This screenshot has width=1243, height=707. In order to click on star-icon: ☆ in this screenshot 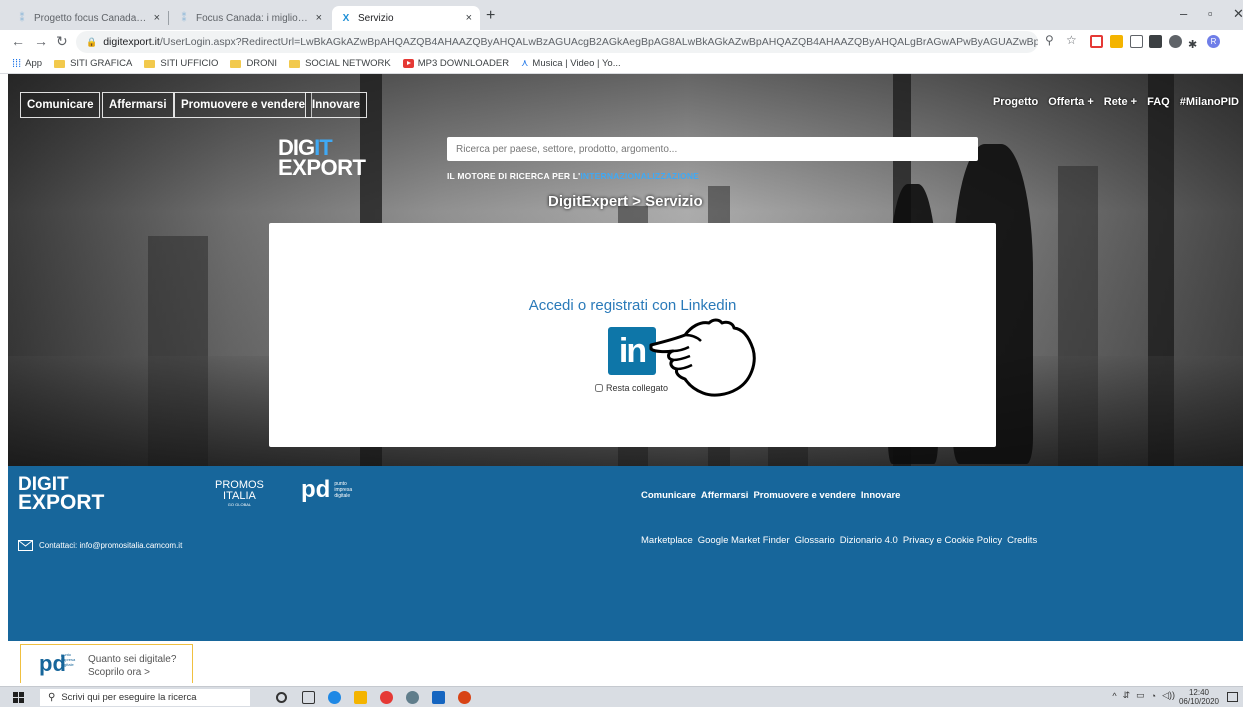, I will do `click(1071, 40)`.